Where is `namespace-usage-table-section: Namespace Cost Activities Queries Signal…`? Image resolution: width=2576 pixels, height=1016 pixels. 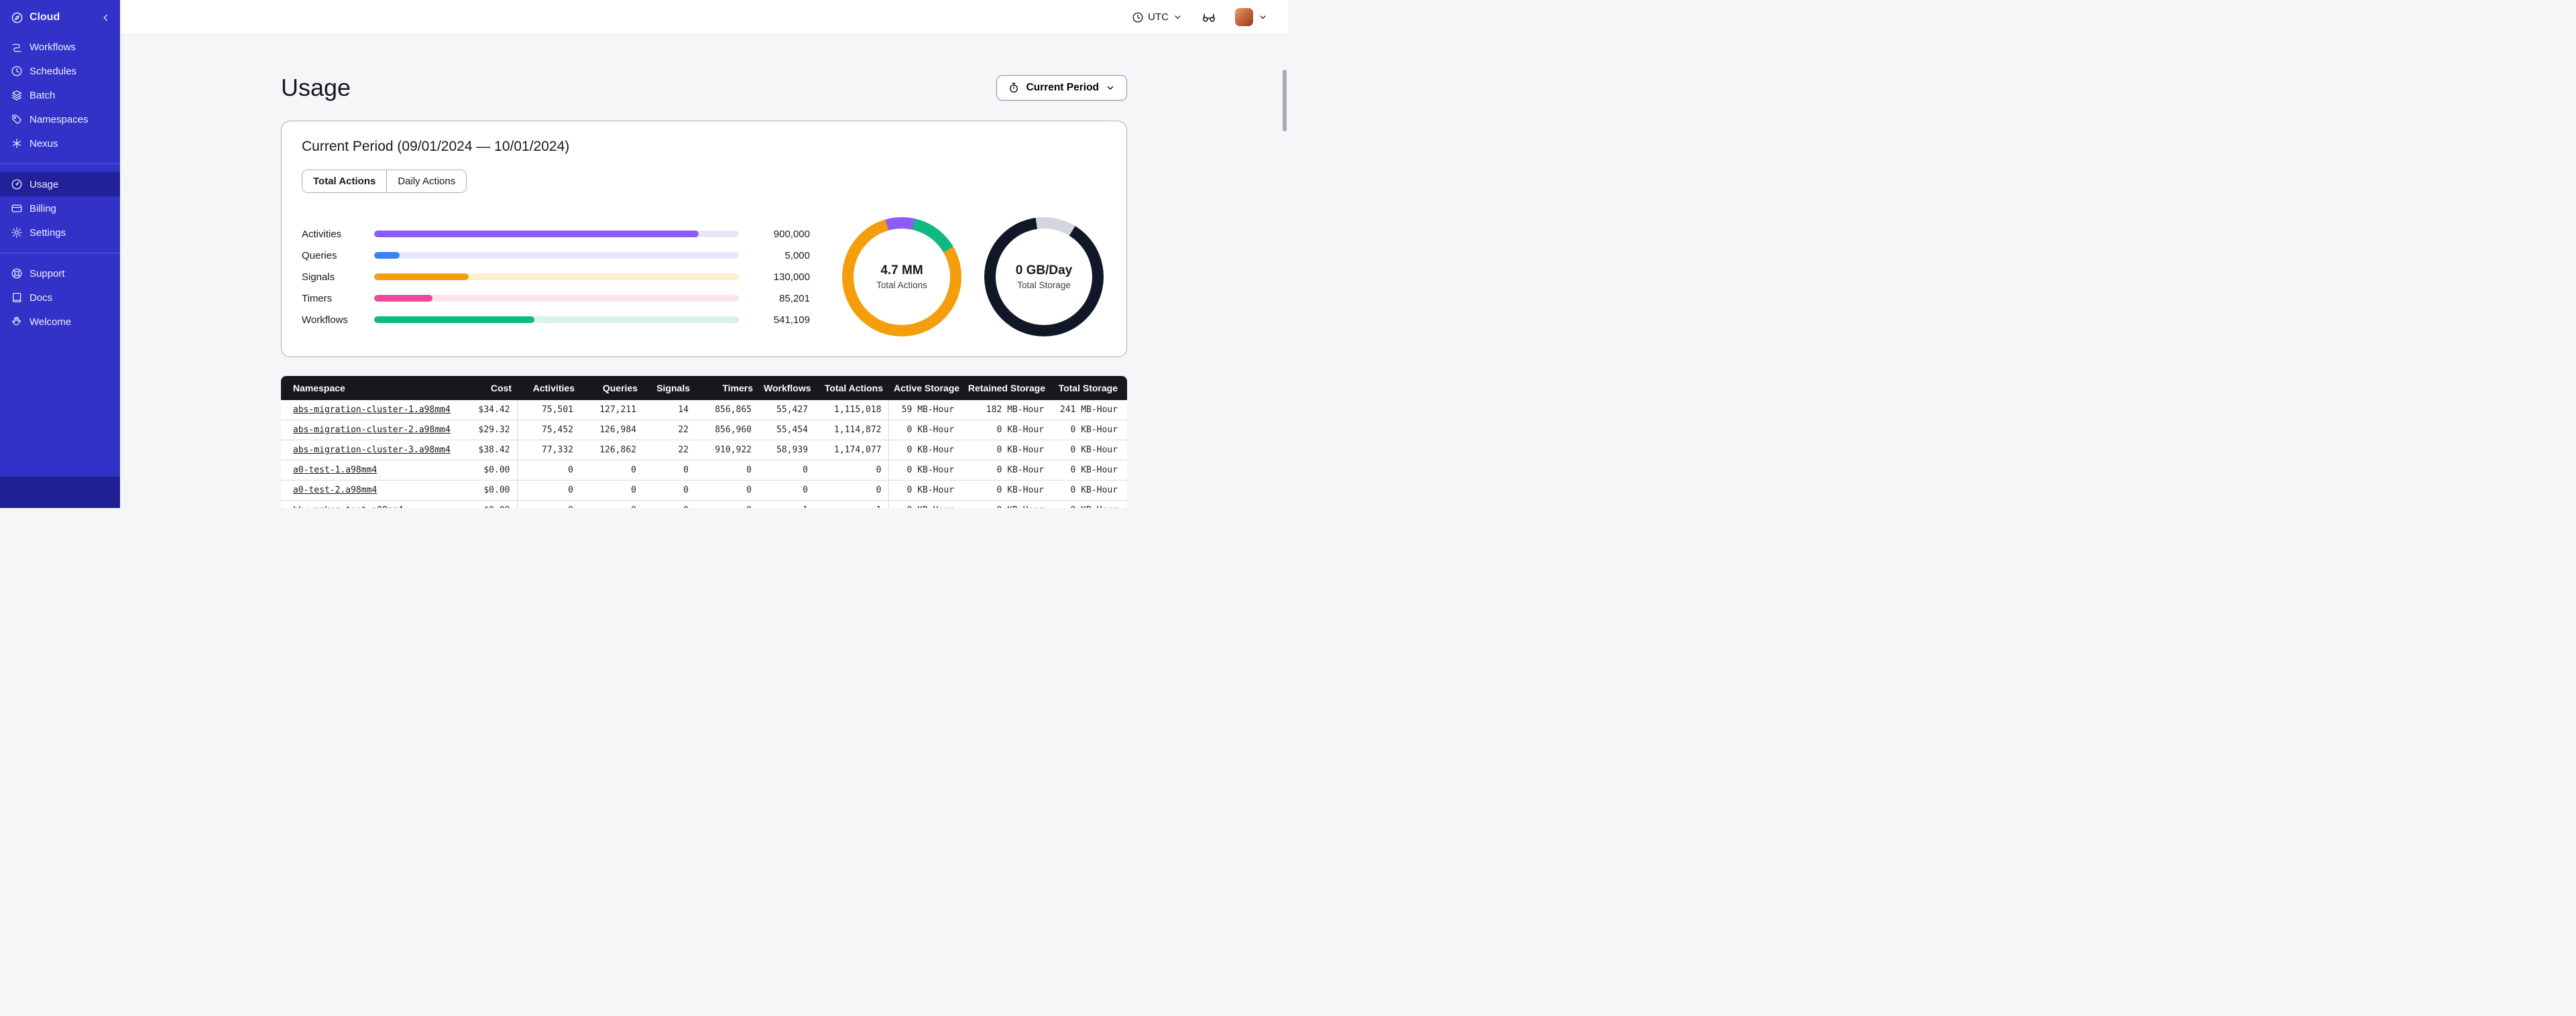
namespace-usage-table-section: Namespace Cost Activities Queries Signal… is located at coordinates (704, 442).